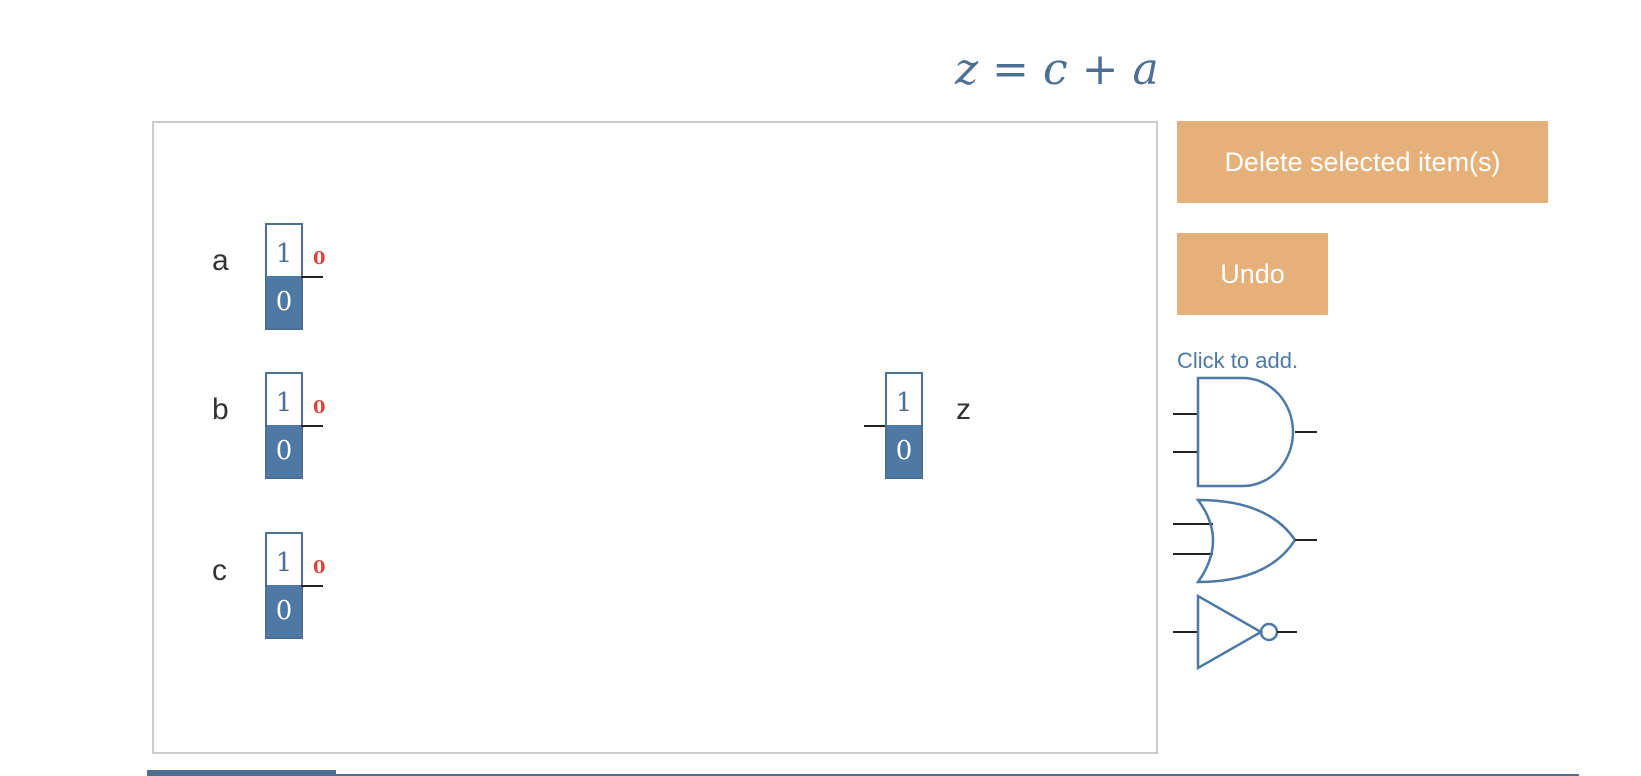 The height and width of the screenshot is (776, 1641). Describe the element at coordinates (1362, 162) in the screenshot. I see `delete-selected-button: Delete selected item(s)` at that location.